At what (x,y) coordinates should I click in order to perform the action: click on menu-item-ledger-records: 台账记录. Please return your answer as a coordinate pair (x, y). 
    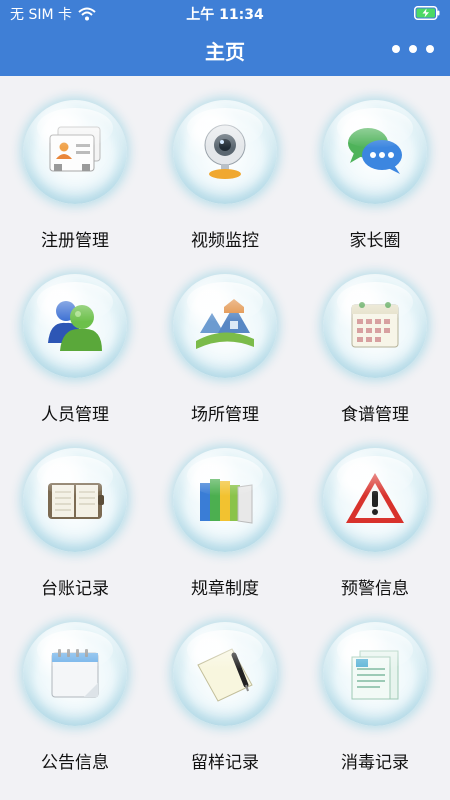
    Looking at the image, I should click on (75, 511).